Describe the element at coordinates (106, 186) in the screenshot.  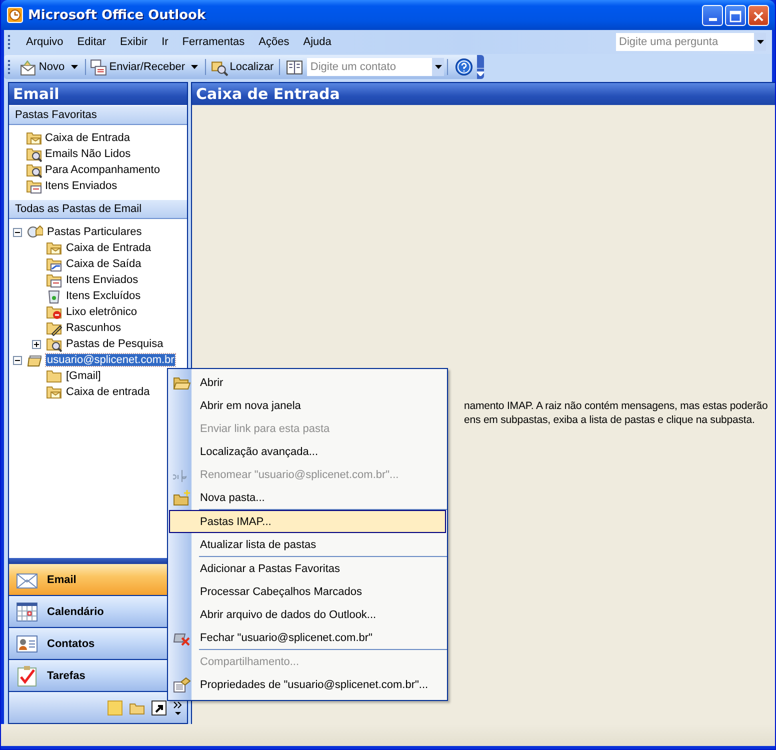
I see `favorite-folder: Itens Enviados` at that location.